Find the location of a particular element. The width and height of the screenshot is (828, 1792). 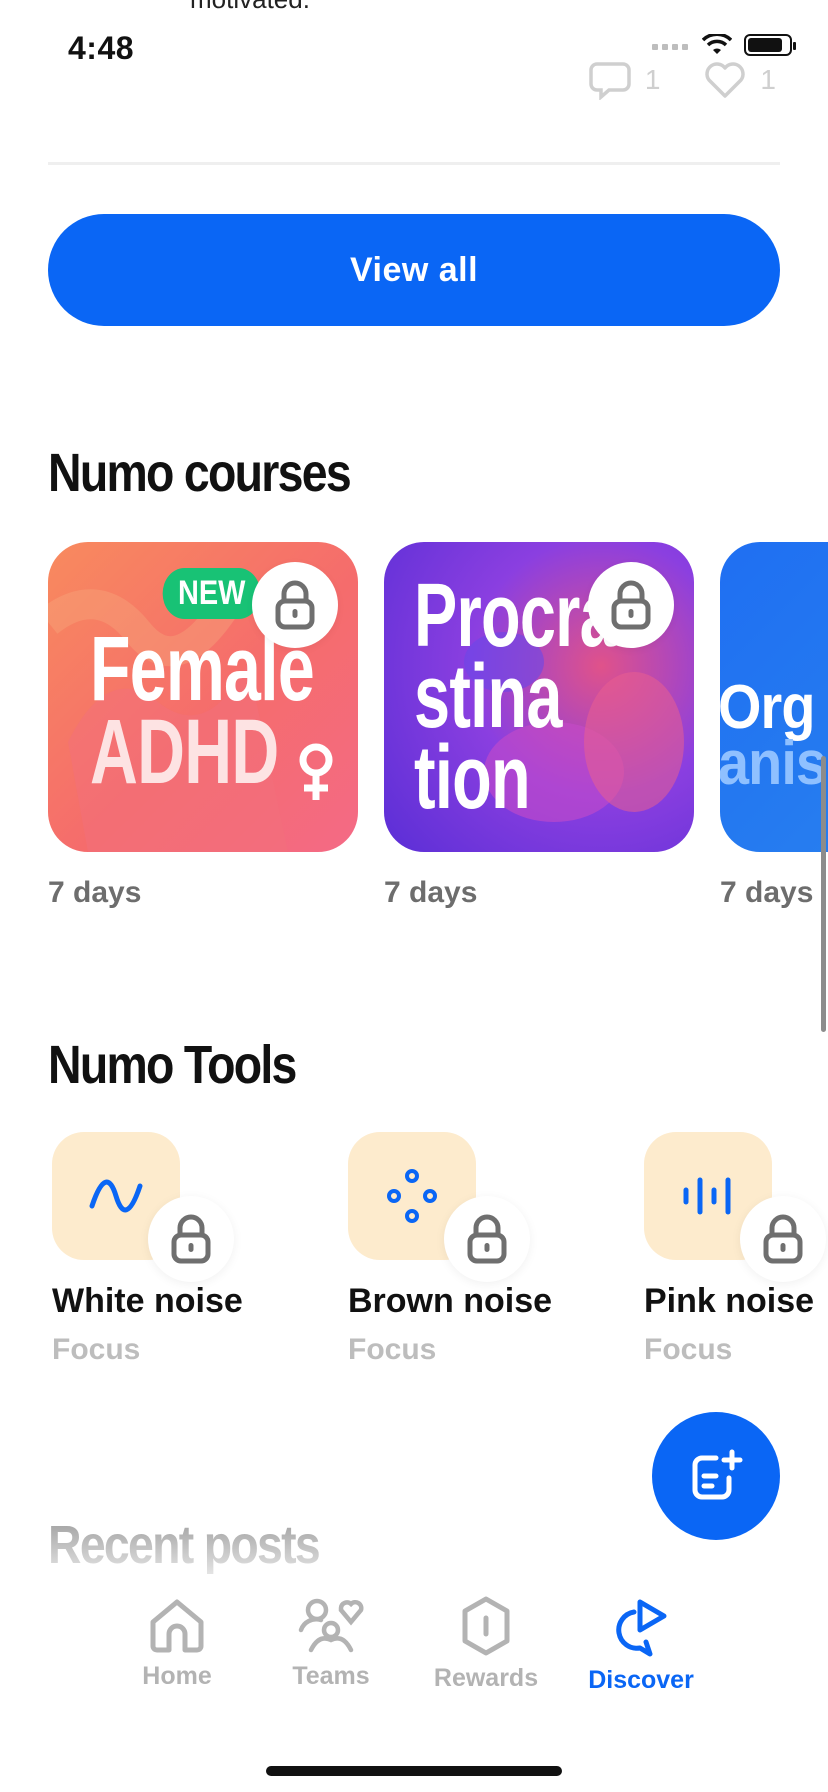

new-badge: NEW is located at coordinates (211, 593).